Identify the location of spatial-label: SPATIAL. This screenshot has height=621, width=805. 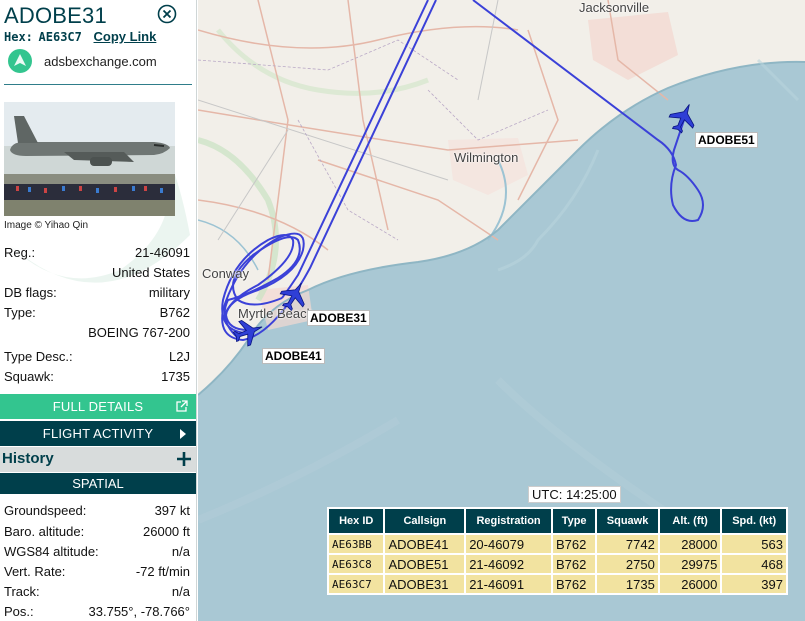
(98, 483).